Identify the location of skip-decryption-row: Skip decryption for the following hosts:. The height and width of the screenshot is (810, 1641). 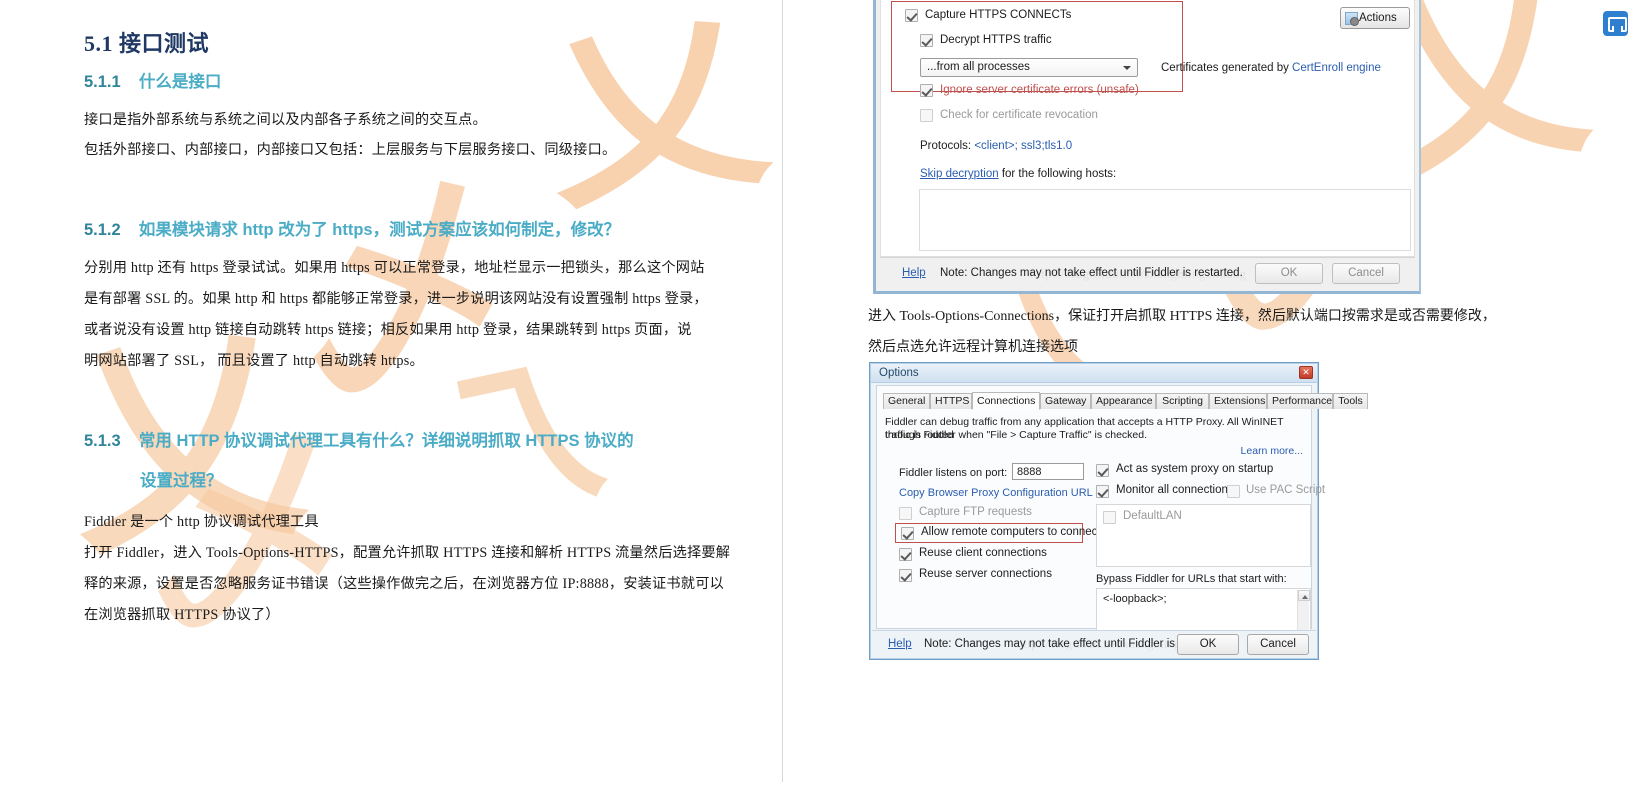
(1018, 174).